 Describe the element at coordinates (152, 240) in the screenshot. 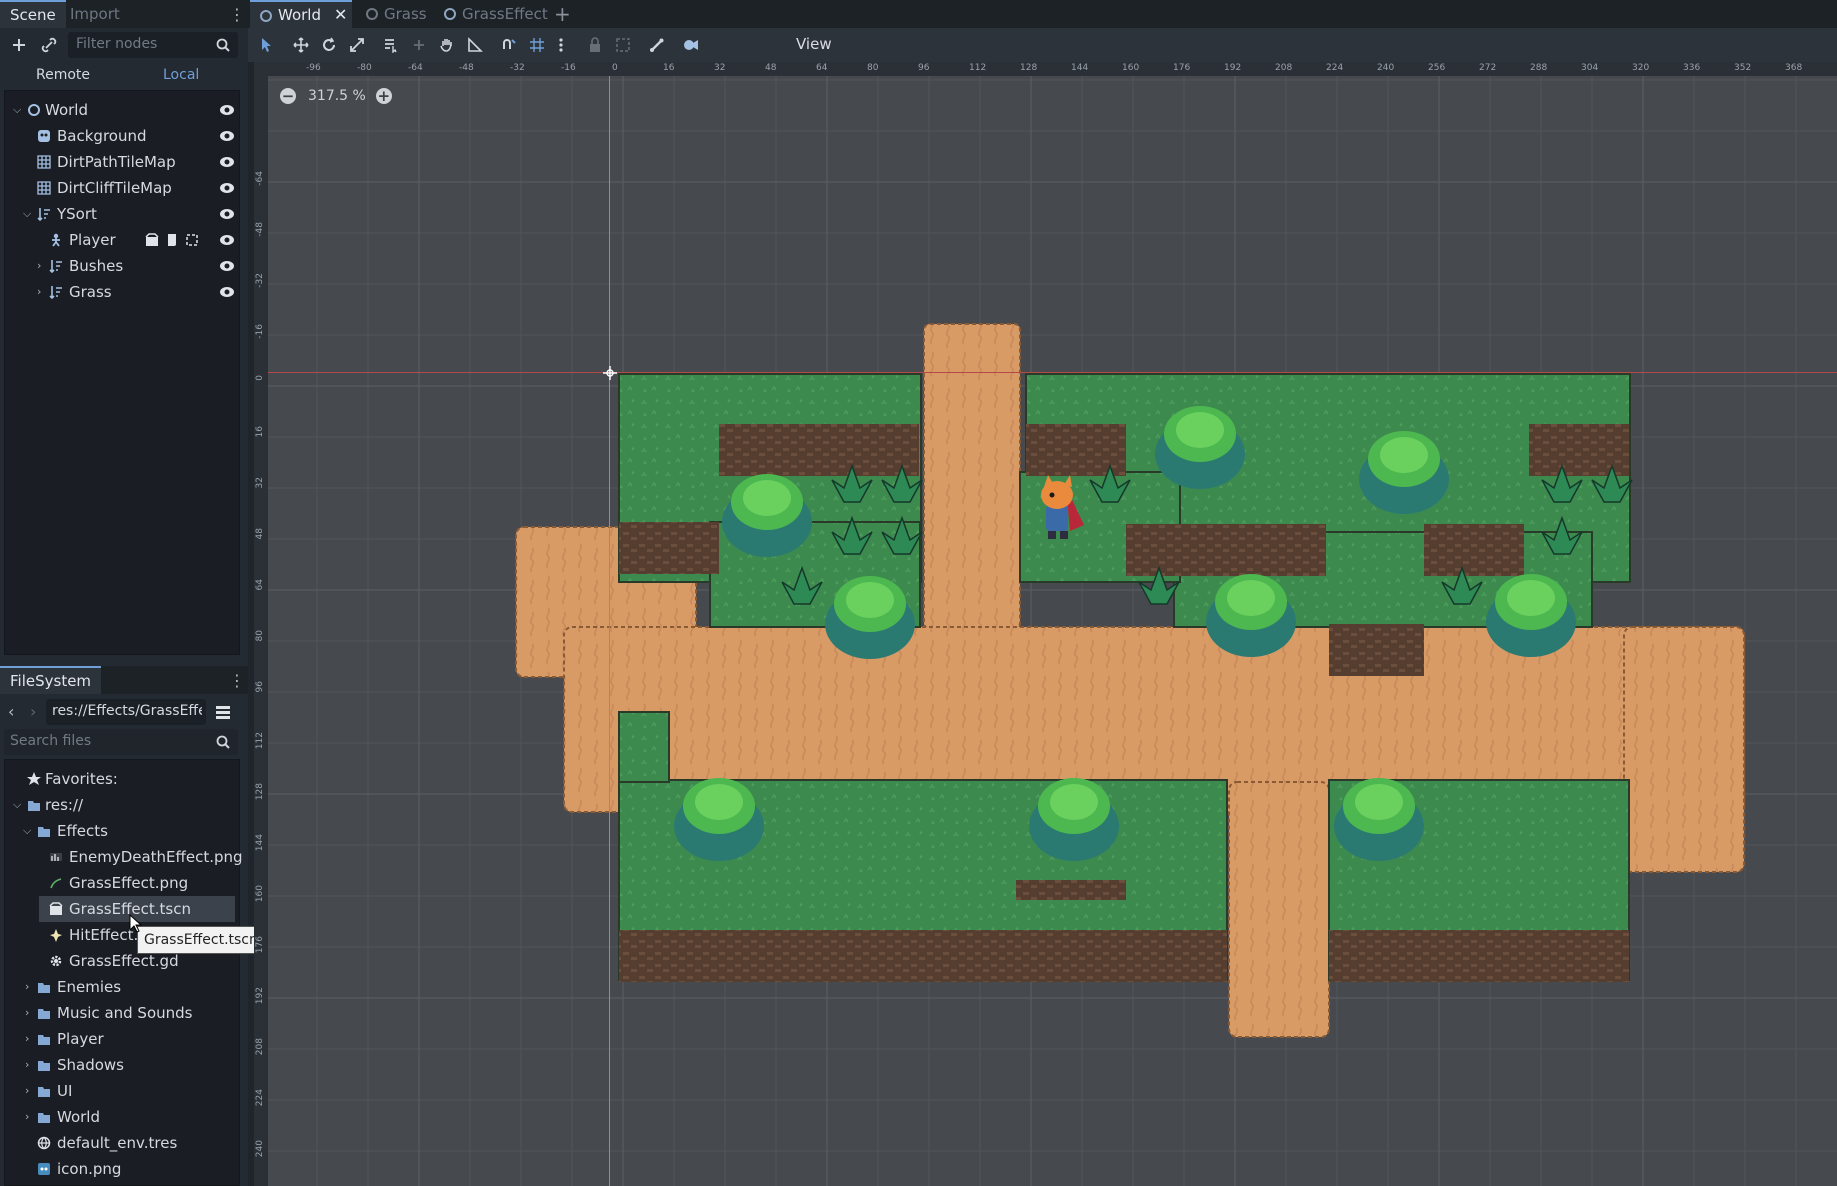

I see `open-scene-icon` at that location.